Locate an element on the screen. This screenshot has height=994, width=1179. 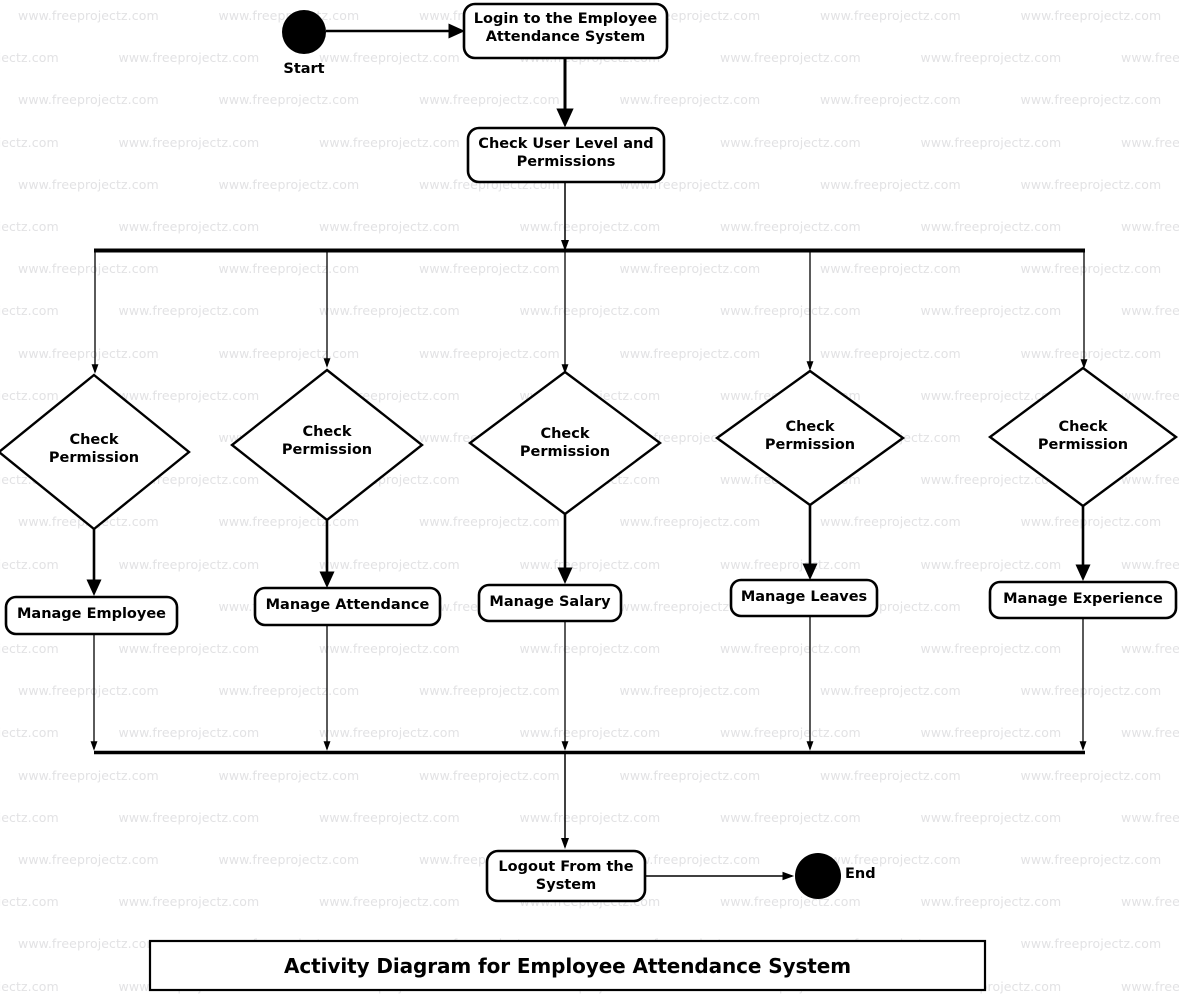
action-logout is located at coordinates (566, 876).